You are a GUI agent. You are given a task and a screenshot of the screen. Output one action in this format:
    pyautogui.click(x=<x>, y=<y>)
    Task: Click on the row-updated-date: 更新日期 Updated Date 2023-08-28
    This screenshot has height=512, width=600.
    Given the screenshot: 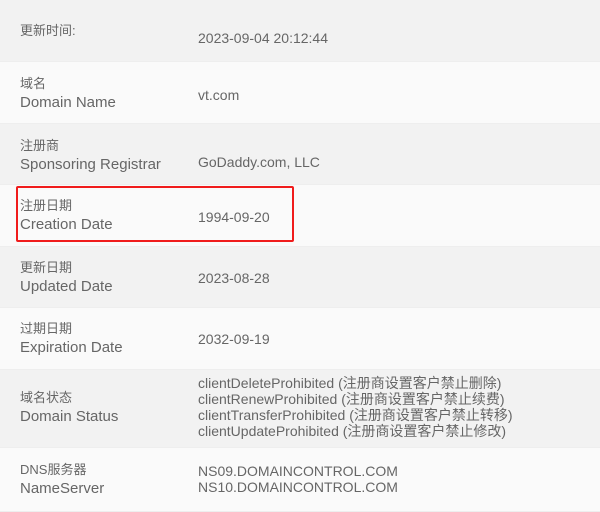 What is the action you would take?
    pyautogui.click(x=300, y=277)
    